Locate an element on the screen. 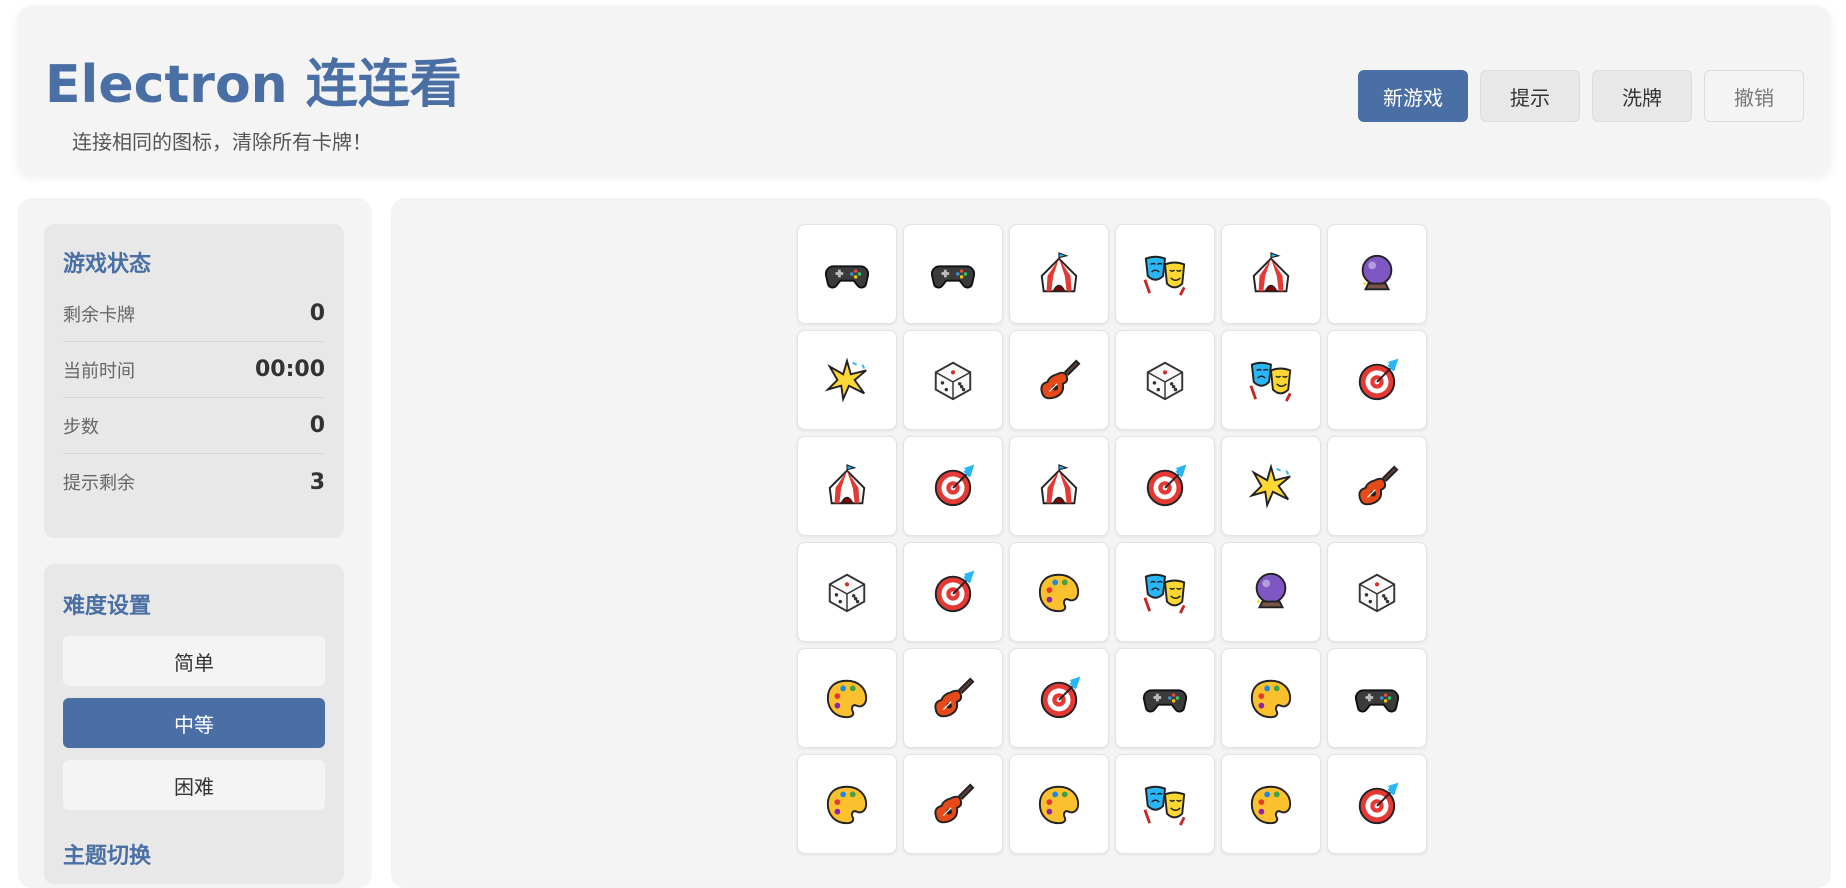 Image resolution: width=1846 pixels, height=888 pixels. hints-remaining-row: 提示剩余 3 is located at coordinates (194, 482).